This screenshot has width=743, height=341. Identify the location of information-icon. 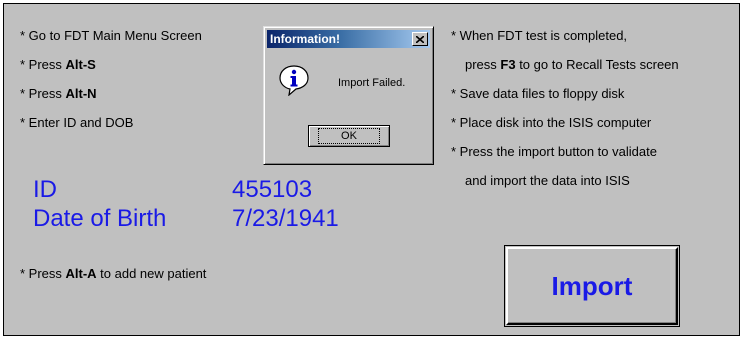
(294, 80).